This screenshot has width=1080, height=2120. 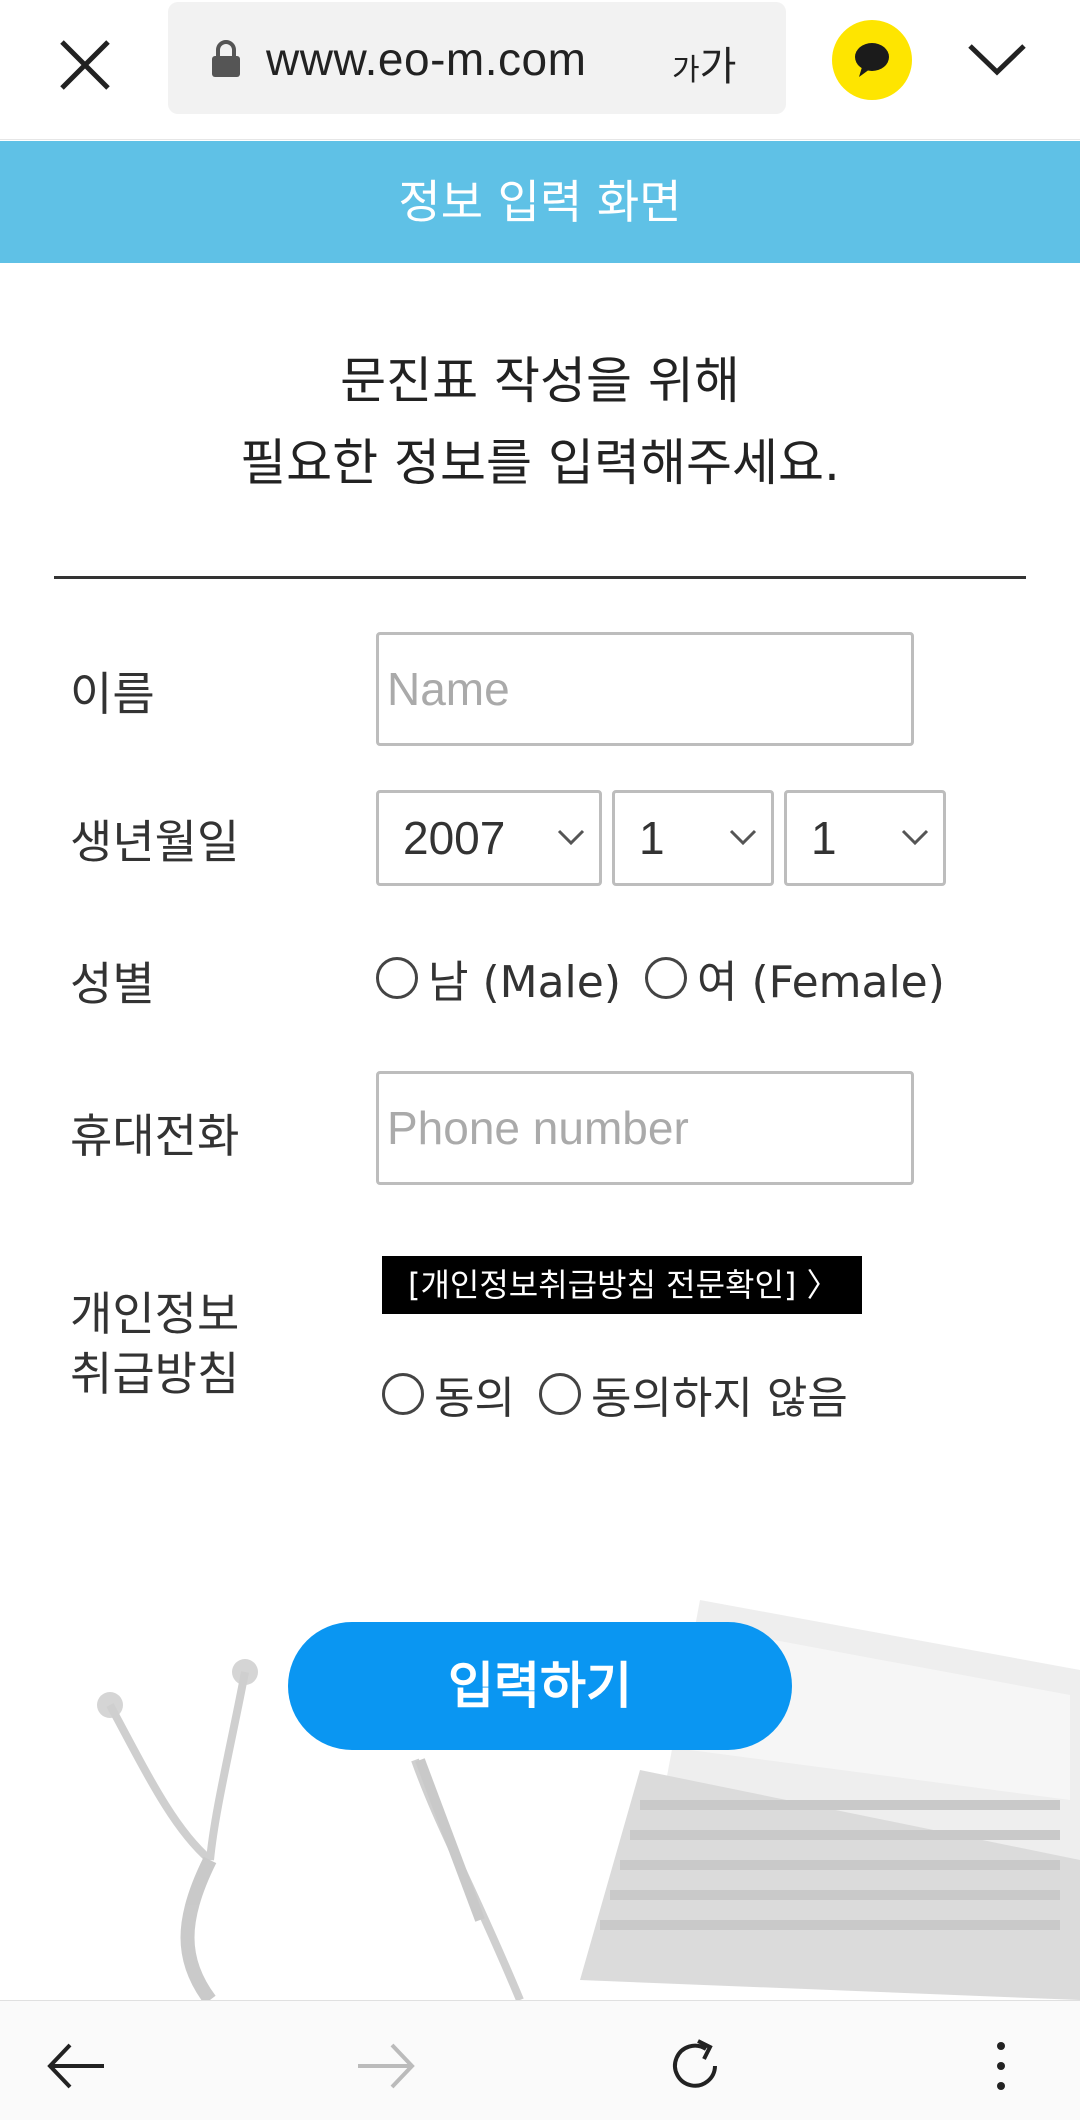 I want to click on disagree-label: 동의하지 않음, so click(x=719, y=1394).